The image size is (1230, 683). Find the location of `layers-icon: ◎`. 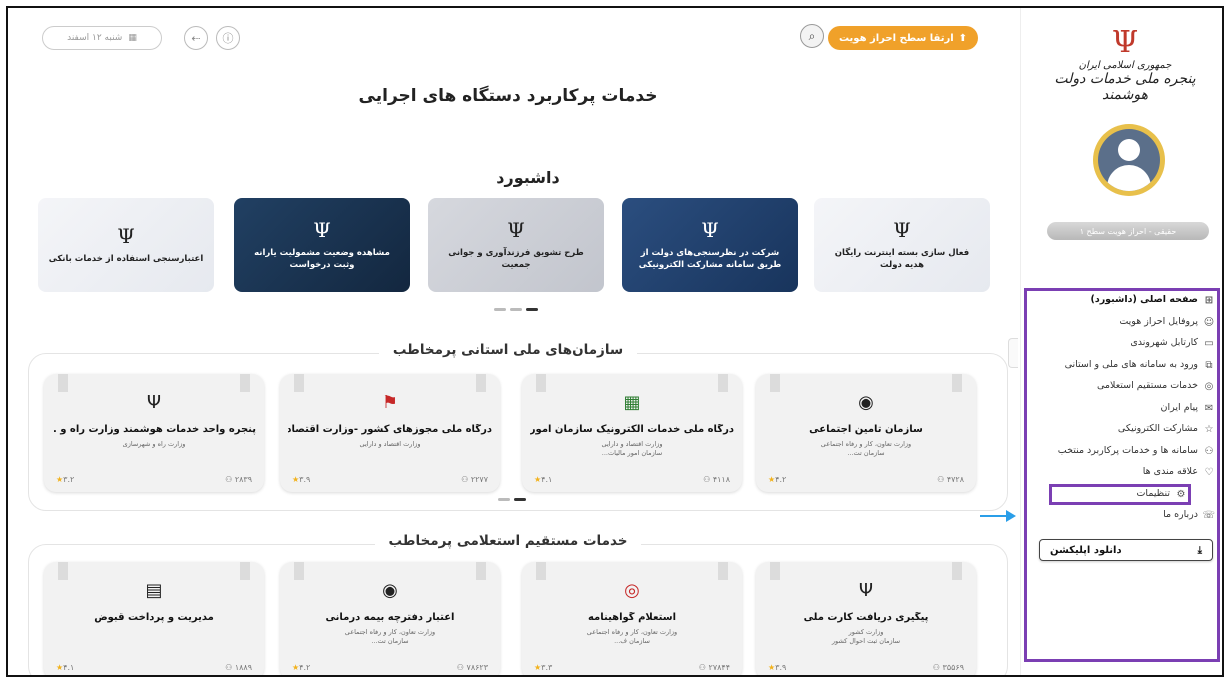

layers-icon: ◎ is located at coordinates (1209, 386).